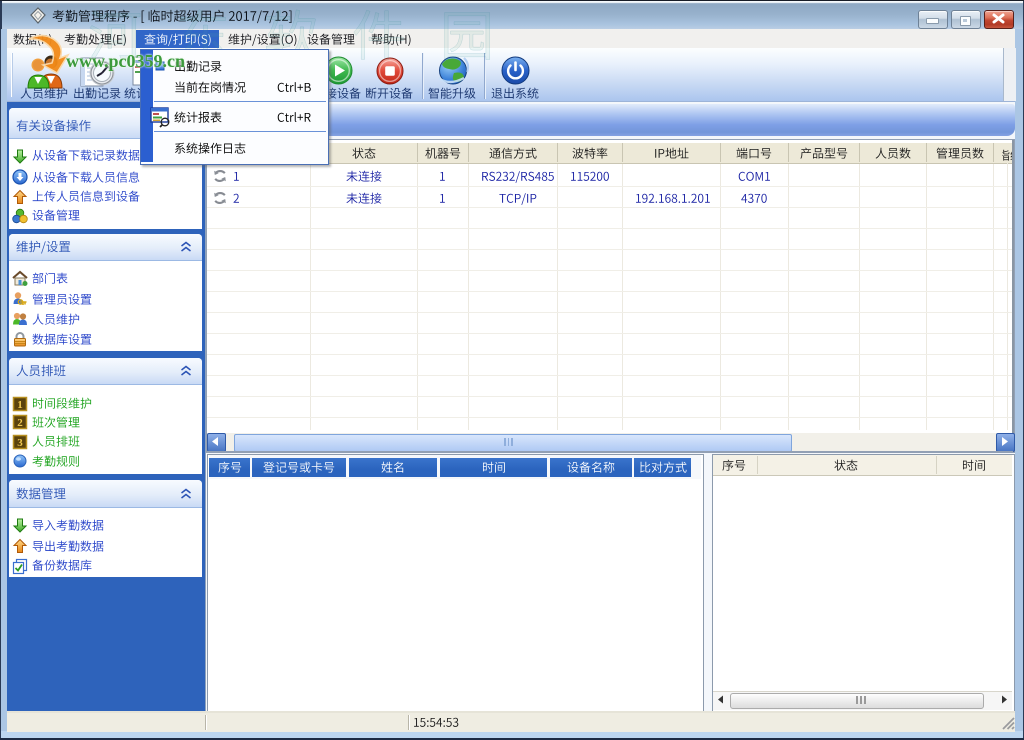  Describe the element at coordinates (20, 405) in the screenshot. I see `svg-text: 1` at that location.